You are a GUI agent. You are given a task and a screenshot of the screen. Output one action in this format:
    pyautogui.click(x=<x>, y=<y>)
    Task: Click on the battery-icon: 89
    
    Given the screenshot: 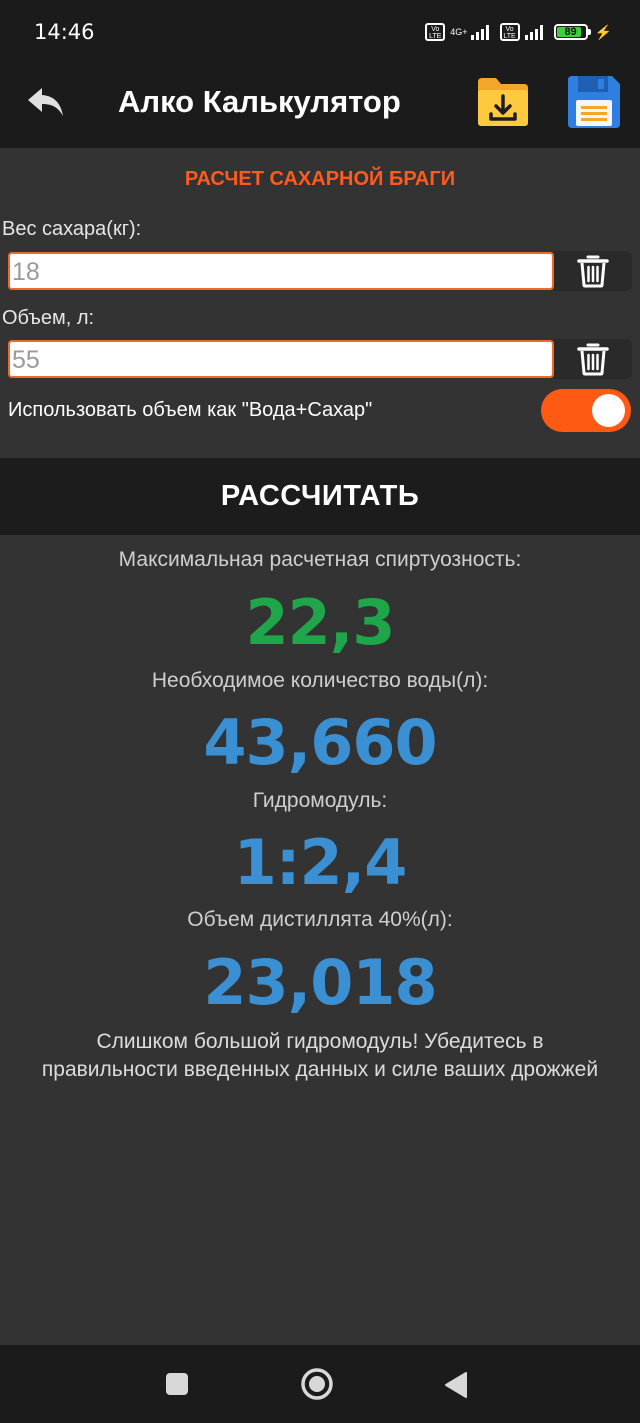 What is the action you would take?
    pyautogui.click(x=572, y=32)
    